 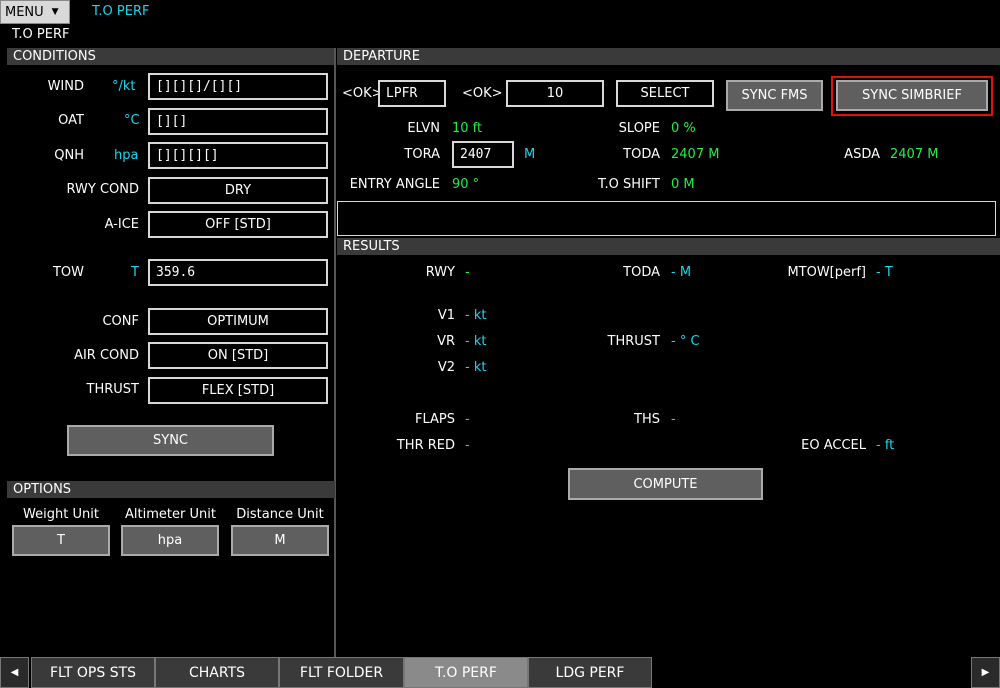 I want to click on toda-label: TODA, so click(x=641, y=154).